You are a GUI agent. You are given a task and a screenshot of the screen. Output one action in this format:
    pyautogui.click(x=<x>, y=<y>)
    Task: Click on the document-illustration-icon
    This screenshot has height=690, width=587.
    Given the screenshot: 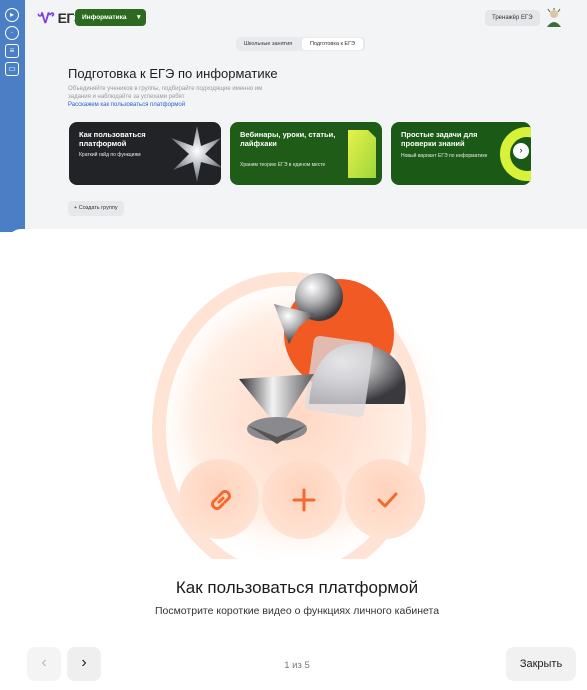 What is the action you would take?
    pyautogui.click(x=362, y=154)
    